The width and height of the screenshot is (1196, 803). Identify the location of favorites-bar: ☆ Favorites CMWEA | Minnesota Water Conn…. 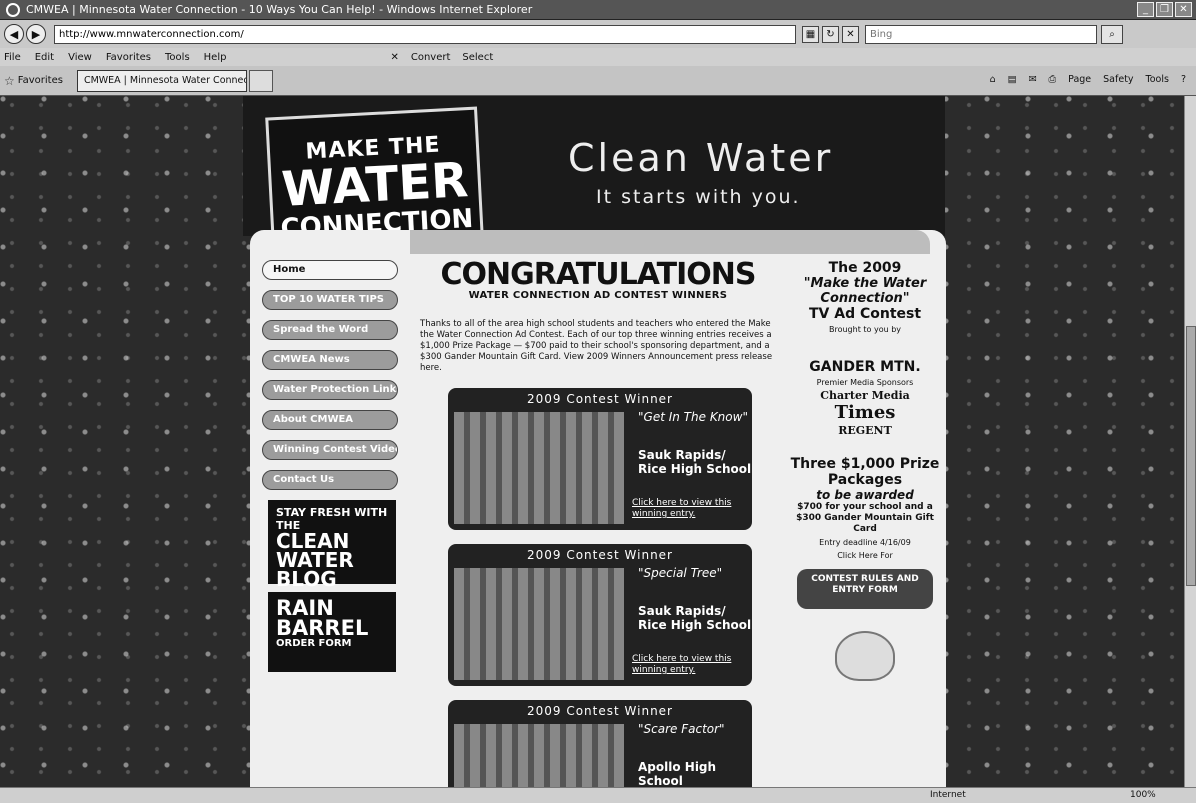
(598, 81).